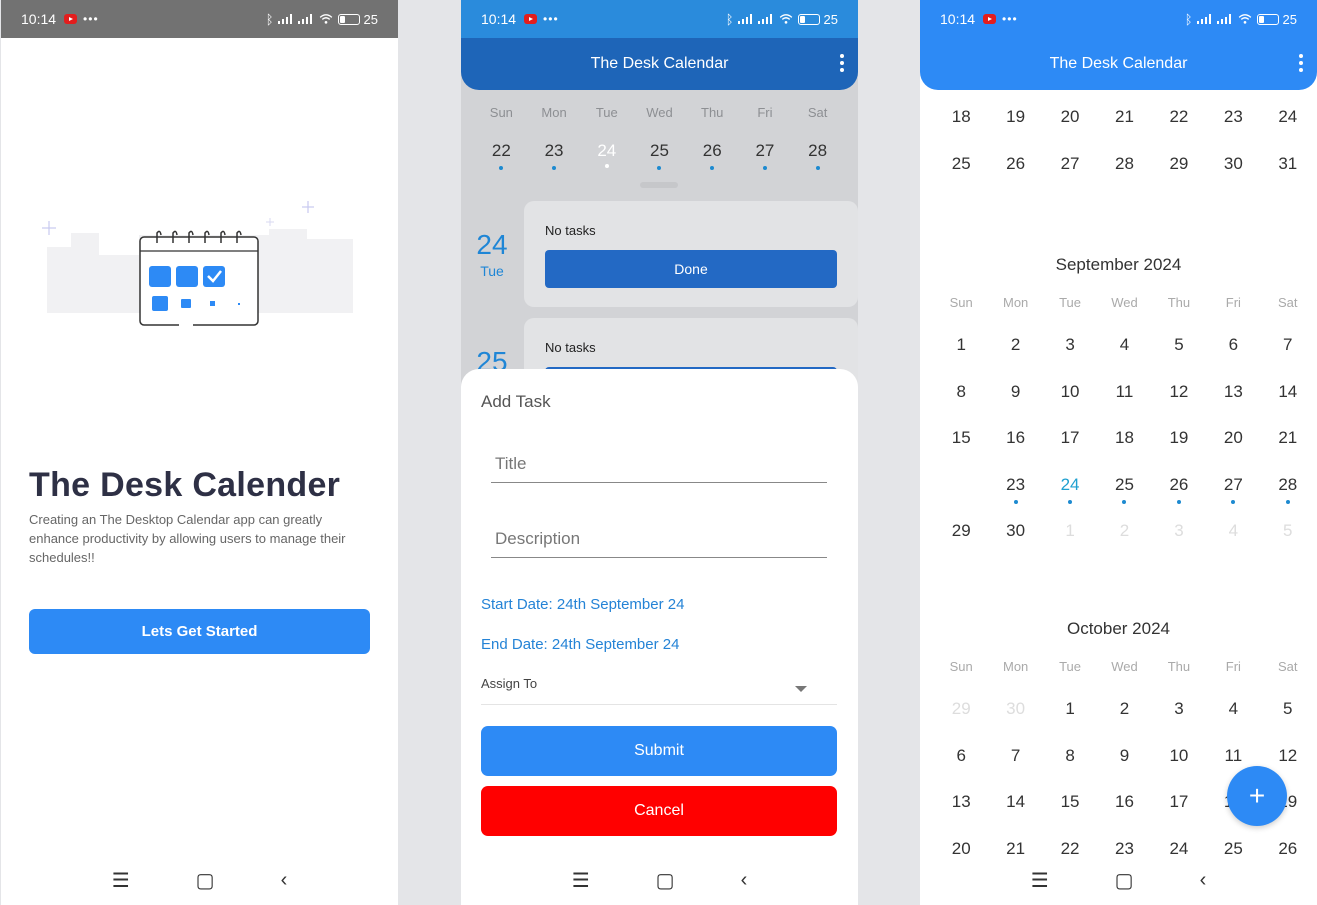  Describe the element at coordinates (1188, 19) in the screenshot. I see `bluetooth-icon: ᛒ` at that location.